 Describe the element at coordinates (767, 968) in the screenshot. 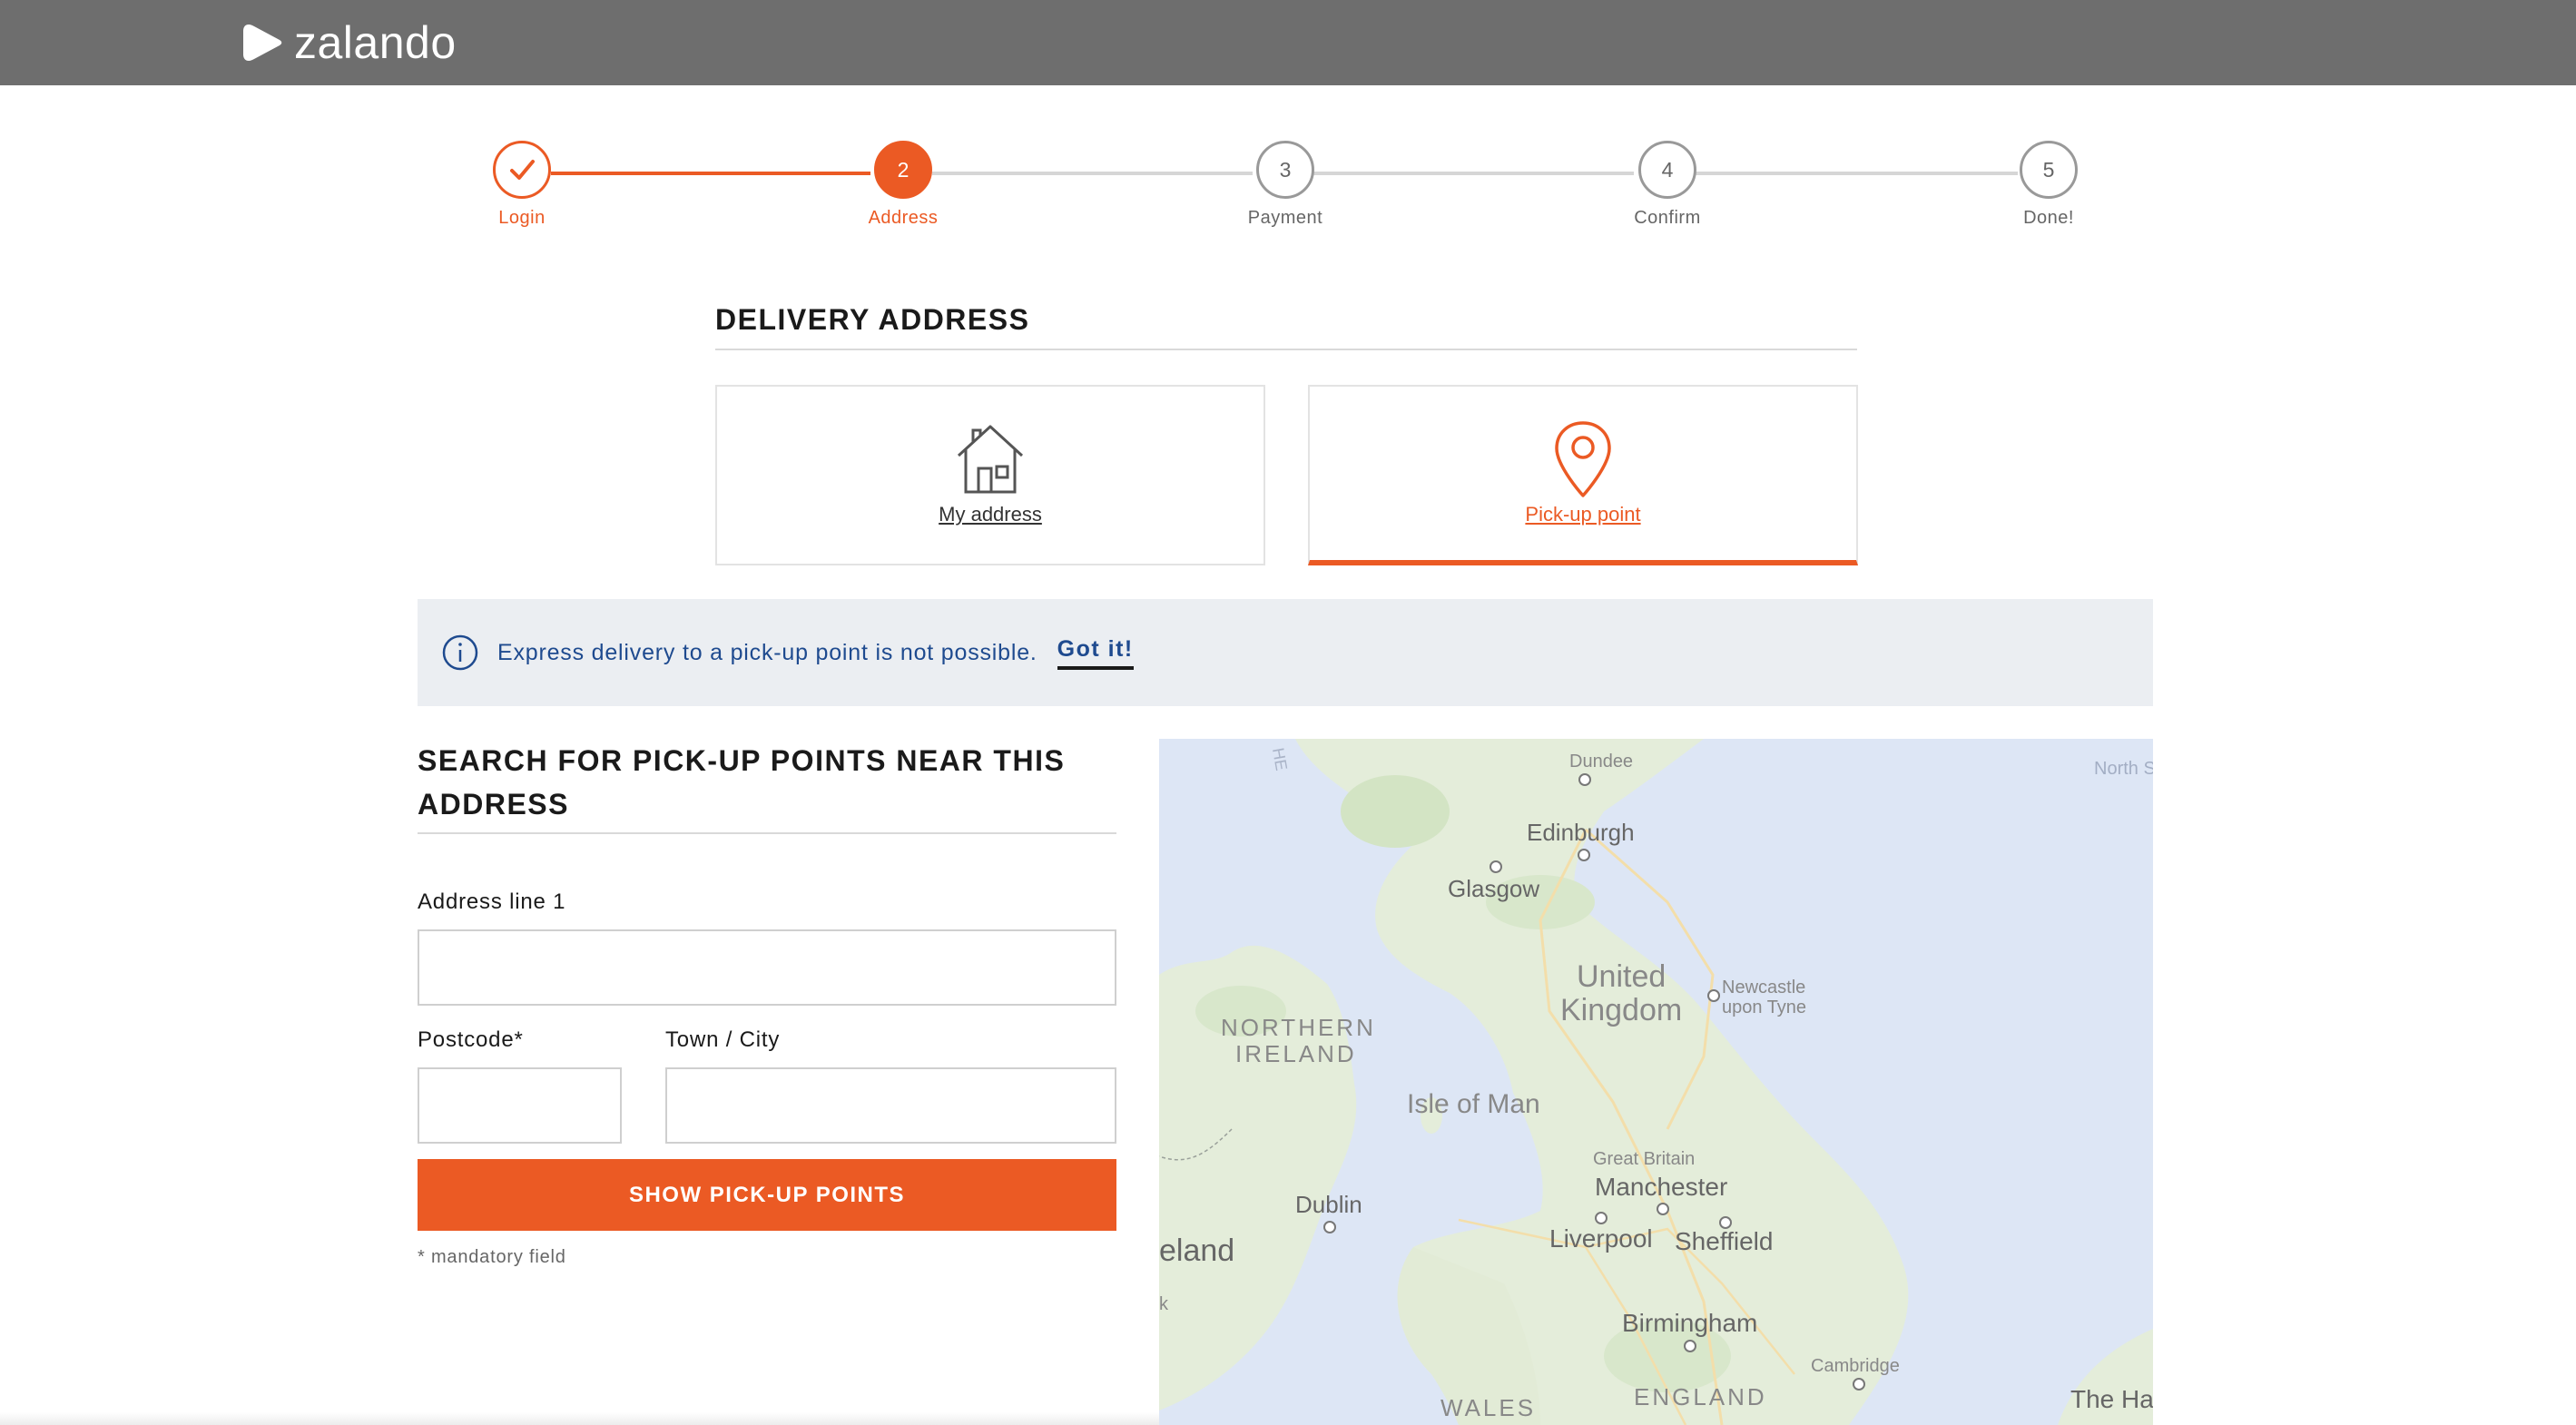

I see `address-line-input` at that location.